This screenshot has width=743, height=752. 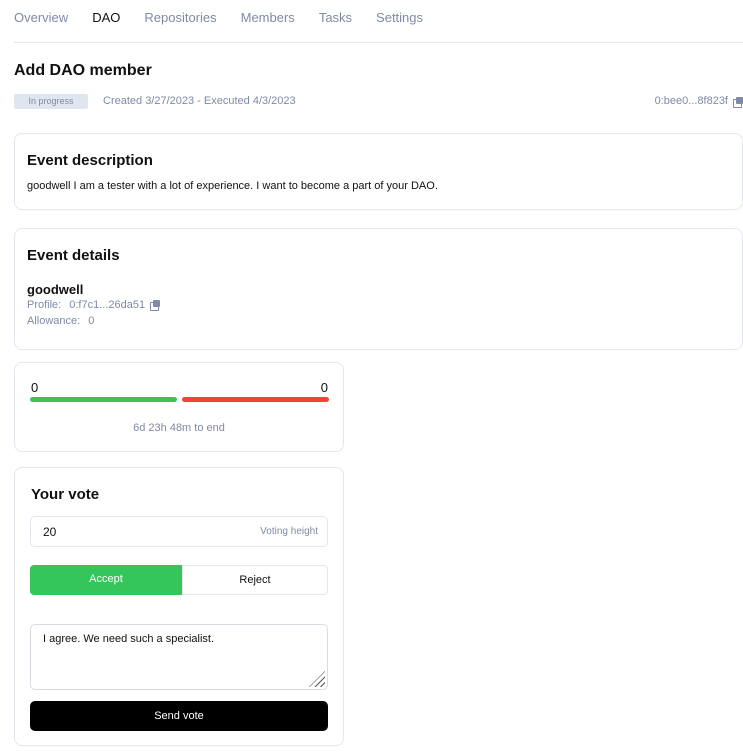 I want to click on status-badge: In progress, so click(x=51, y=101).